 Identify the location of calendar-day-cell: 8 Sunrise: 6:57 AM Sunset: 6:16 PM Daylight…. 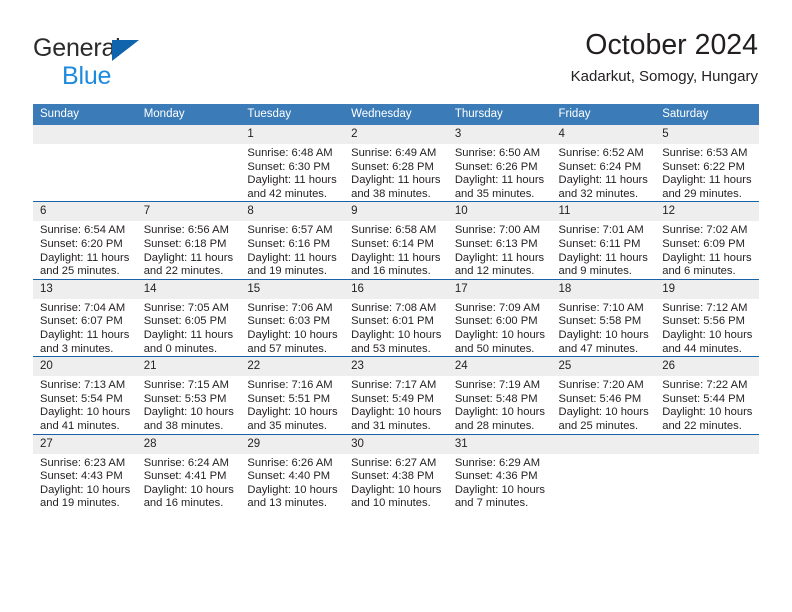
(292, 240).